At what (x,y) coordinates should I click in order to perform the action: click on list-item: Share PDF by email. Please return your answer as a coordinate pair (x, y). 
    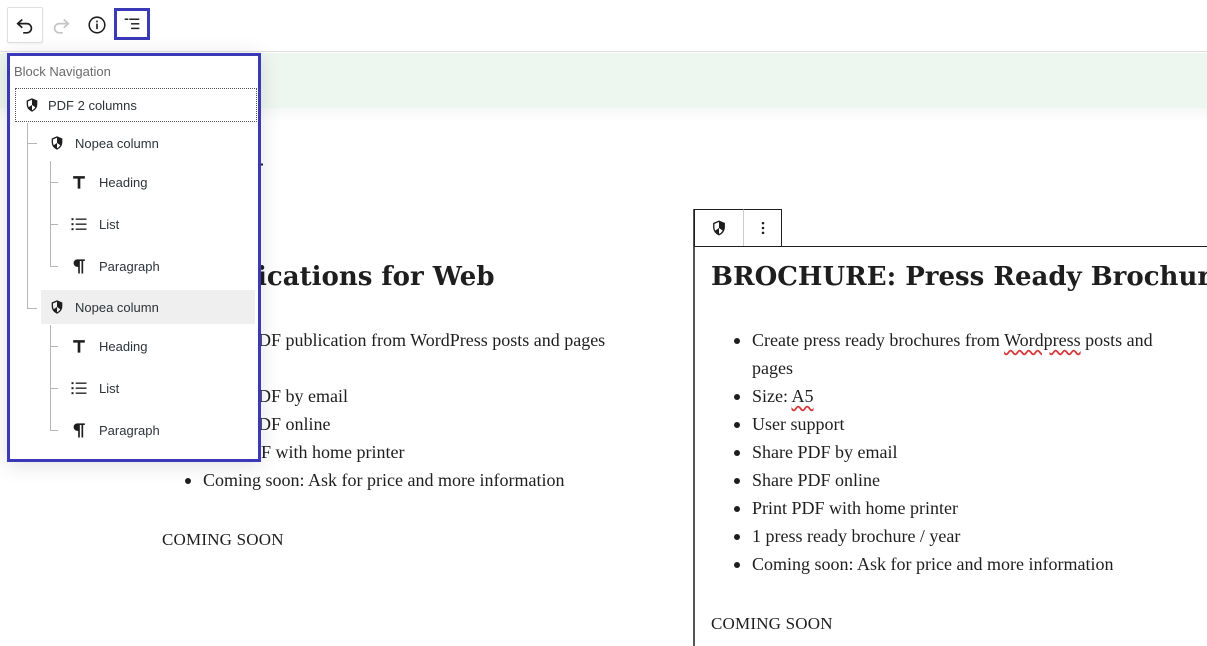
    Looking at the image, I should click on (951, 452).